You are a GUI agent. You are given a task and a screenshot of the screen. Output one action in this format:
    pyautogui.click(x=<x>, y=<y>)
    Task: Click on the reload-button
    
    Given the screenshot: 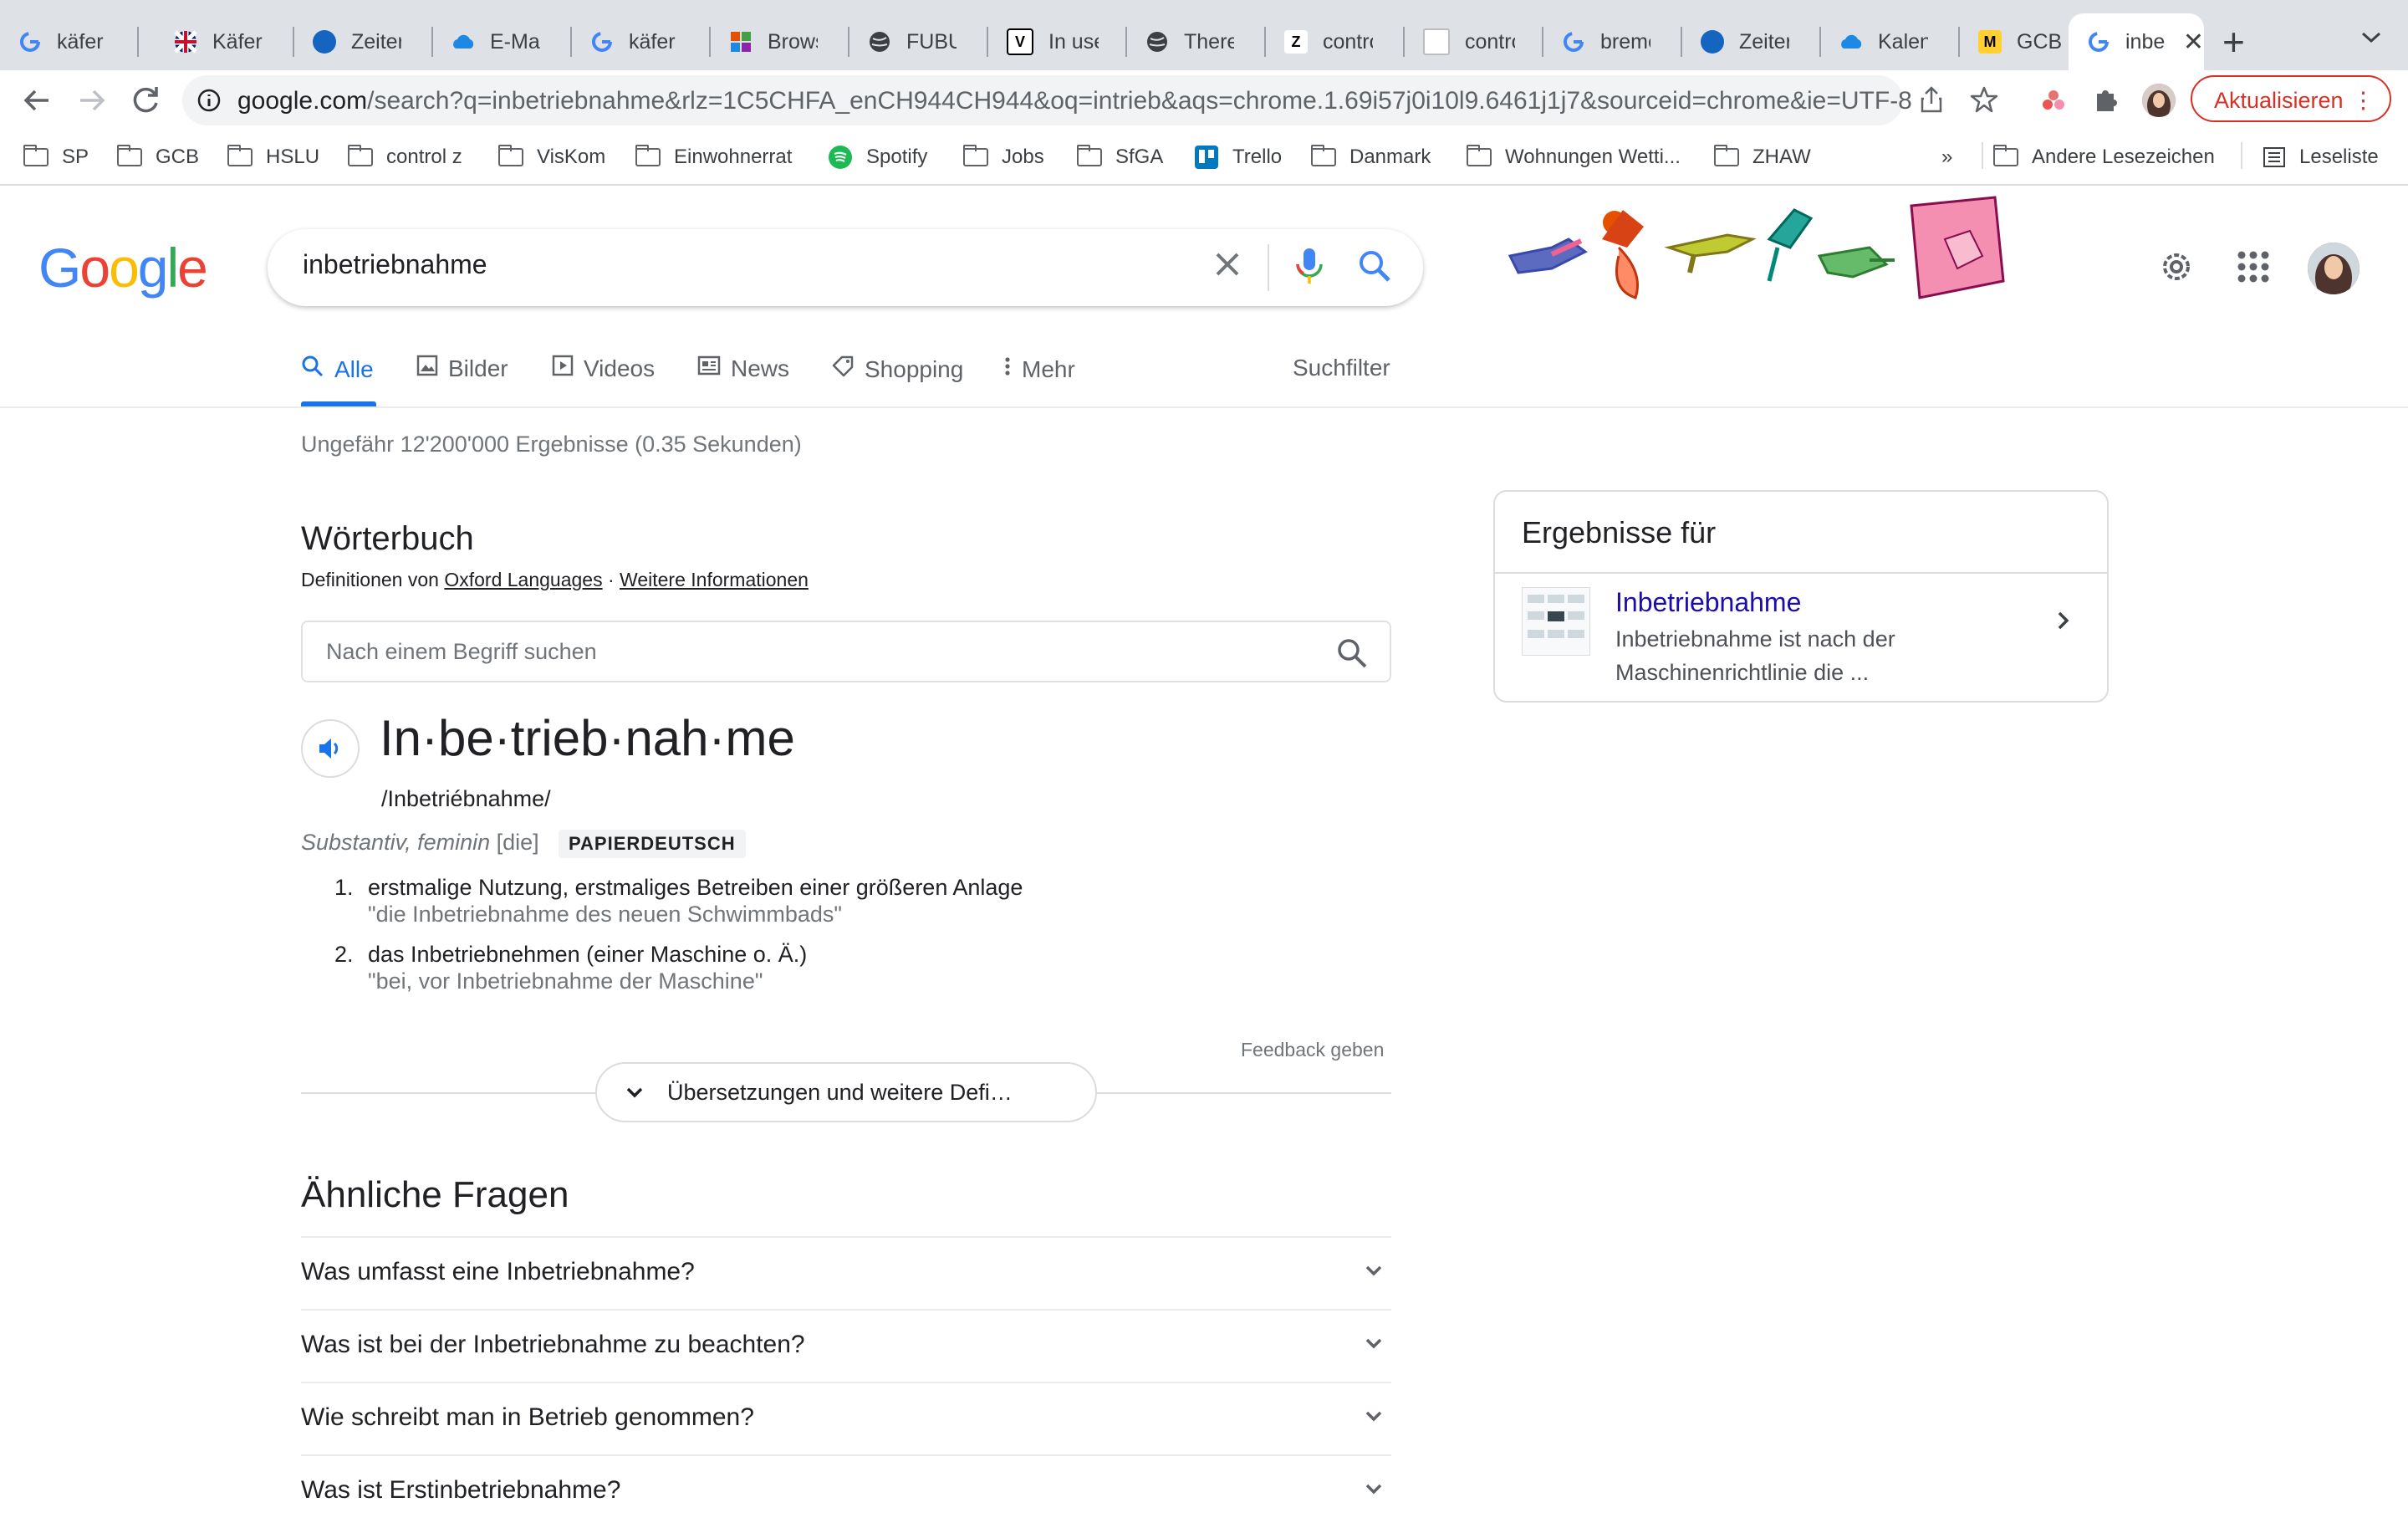 What is the action you would take?
    pyautogui.click(x=145, y=100)
    